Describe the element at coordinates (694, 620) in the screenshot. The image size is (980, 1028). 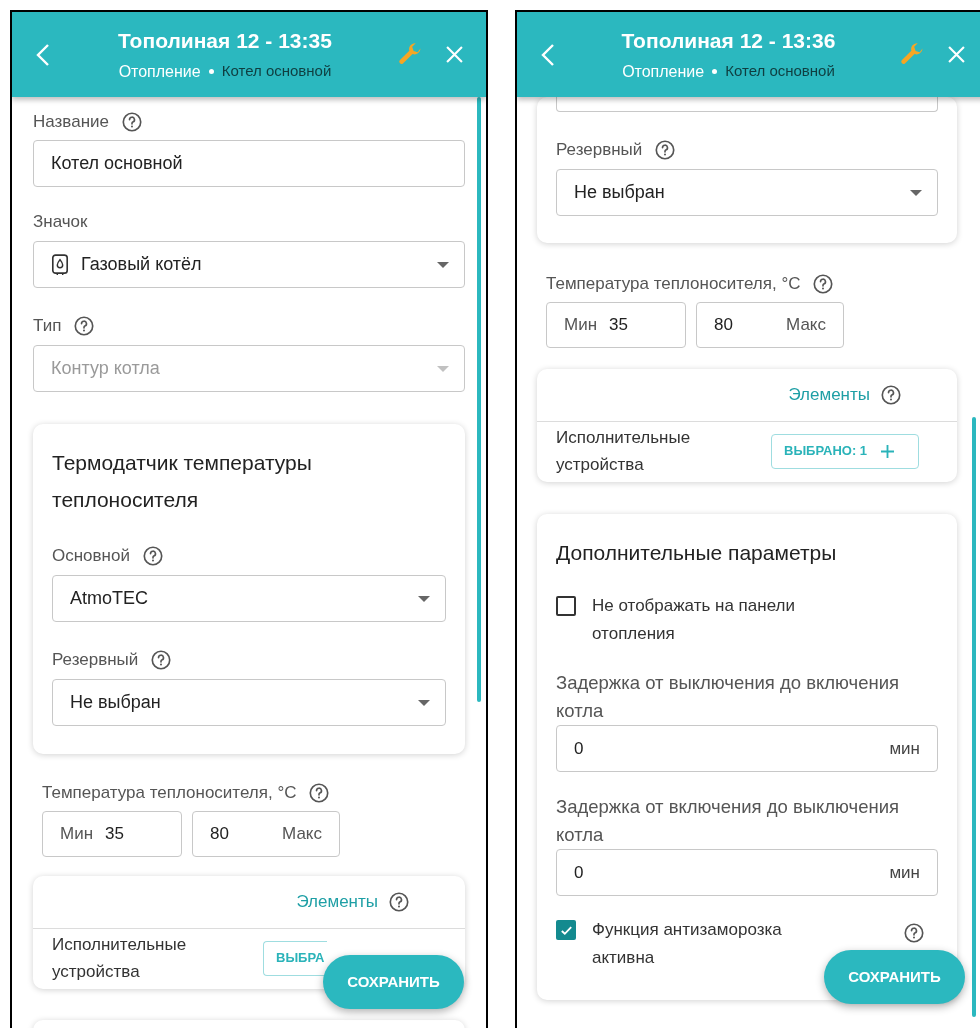
I see `checkbox-label: Не отображать на панели отопления` at that location.